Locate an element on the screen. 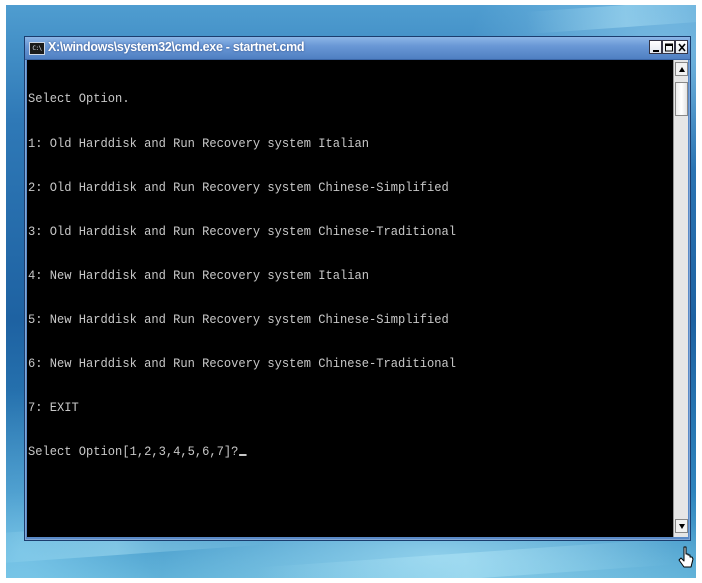 This screenshot has width=702, height=583. close-button is located at coordinates (681, 47).